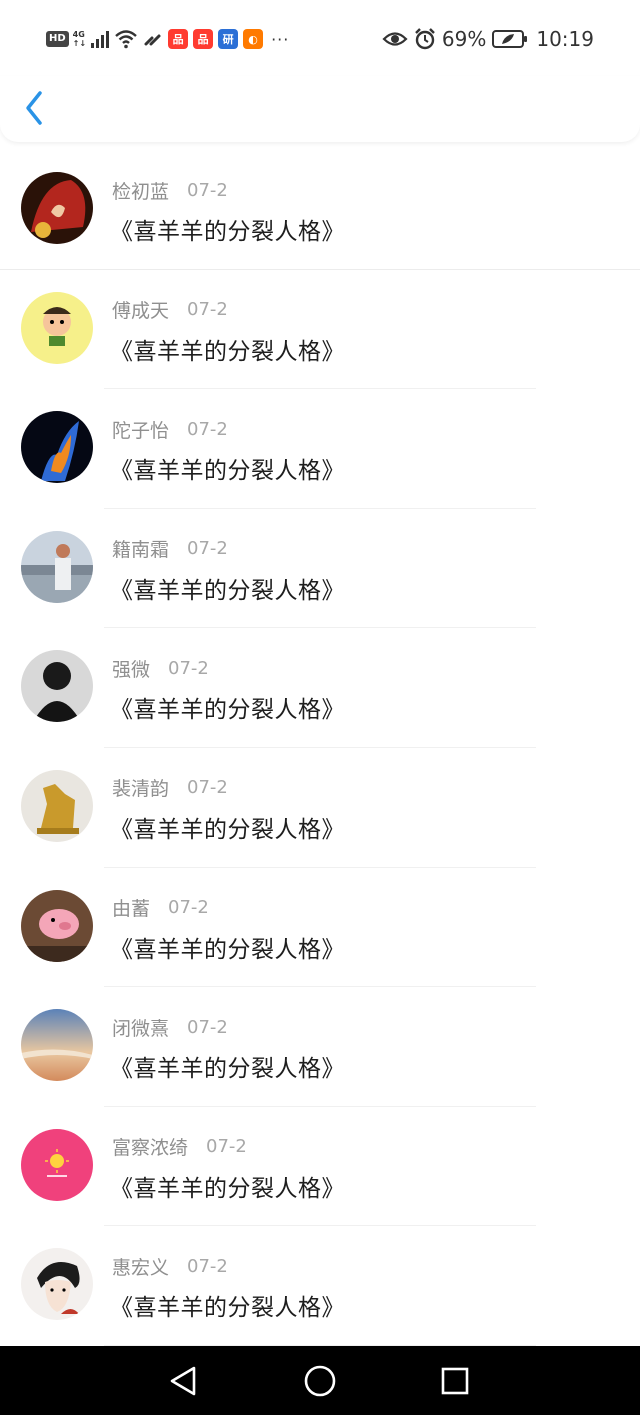 This screenshot has height=1415, width=640. Describe the element at coordinates (57, 39) in the screenshot. I see `hd-badge: HD` at that location.